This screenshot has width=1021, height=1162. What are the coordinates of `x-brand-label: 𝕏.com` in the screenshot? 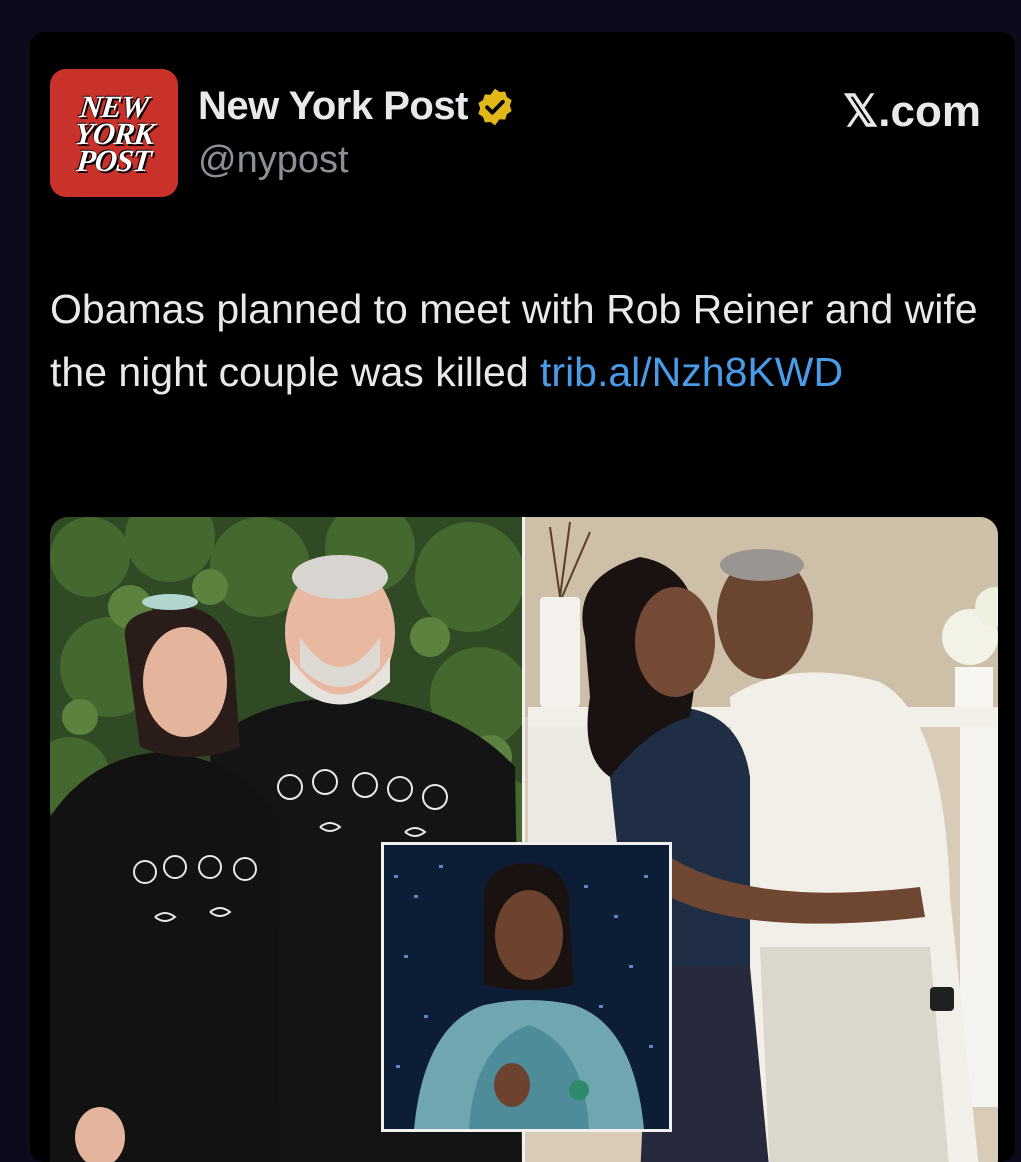 It's located at (911, 111).